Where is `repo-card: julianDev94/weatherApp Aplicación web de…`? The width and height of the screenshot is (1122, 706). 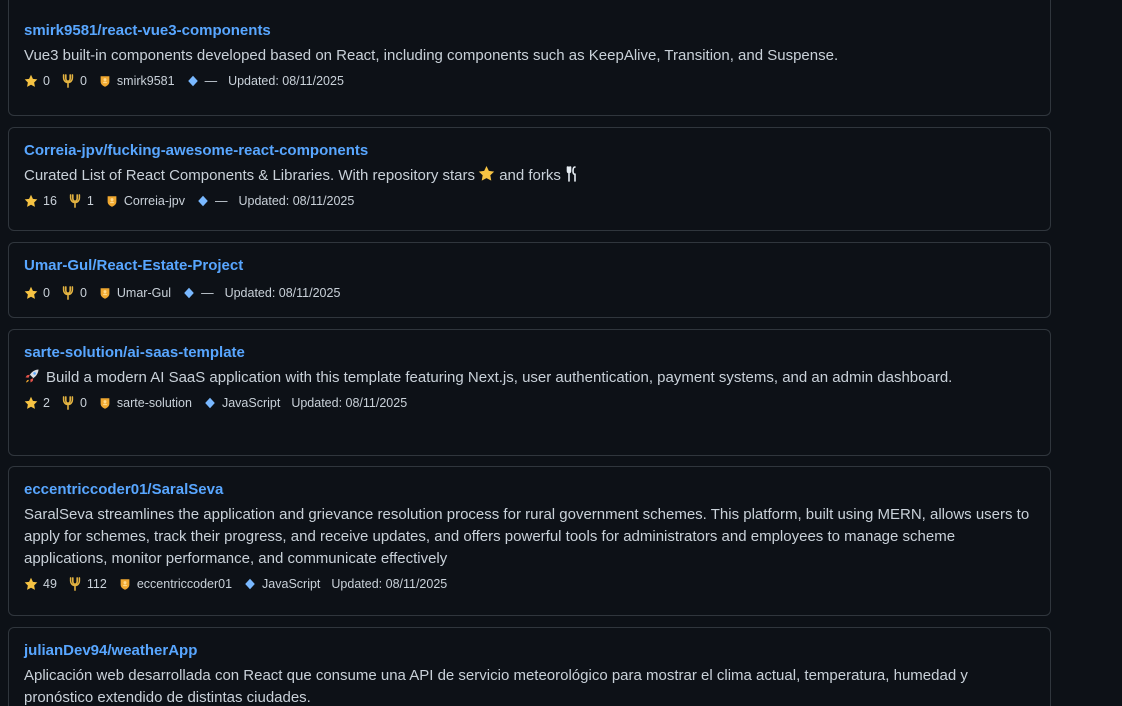 repo-card: julianDev94/weatherApp Aplicación web de… is located at coordinates (529, 666).